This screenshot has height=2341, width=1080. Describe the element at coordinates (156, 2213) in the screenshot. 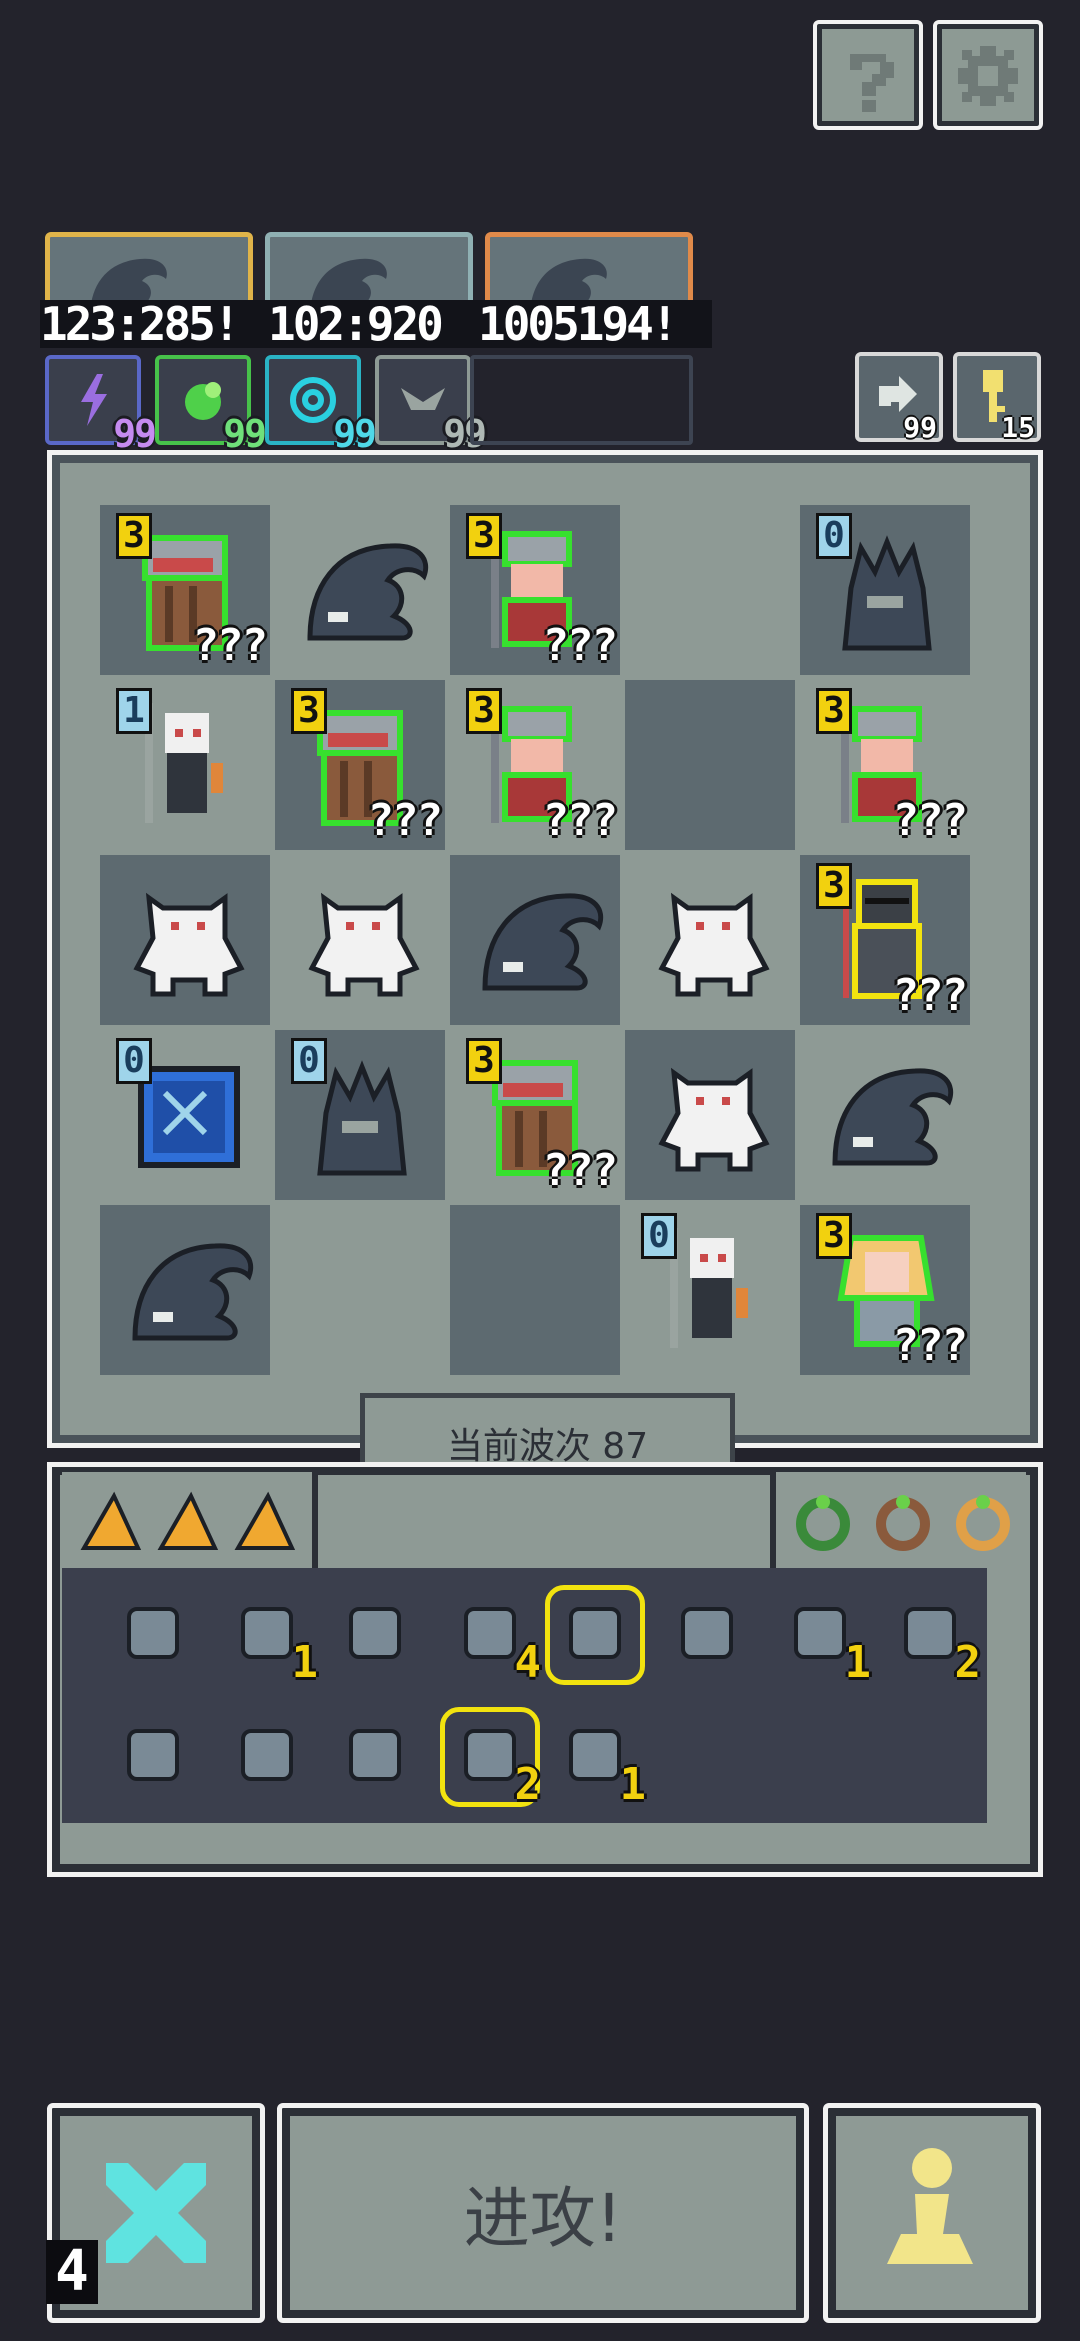

I see `crossed-swords-icon` at that location.